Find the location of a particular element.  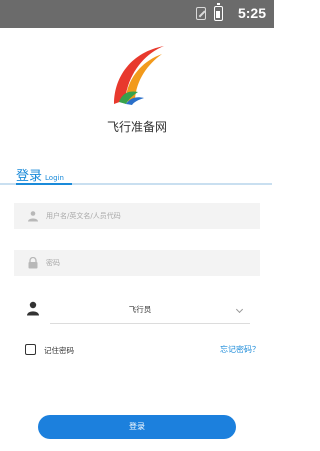

tab-login-english-label: Login is located at coordinates (54, 178).